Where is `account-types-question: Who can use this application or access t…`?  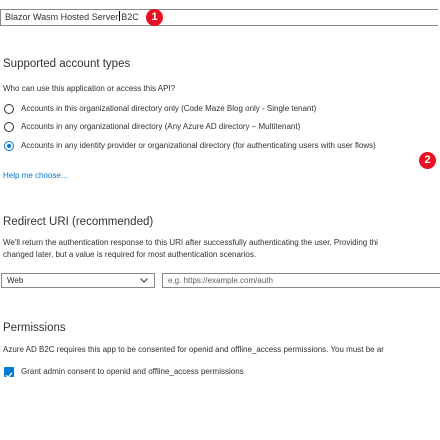
account-types-question: Who can use this application or access t… is located at coordinates (89, 88).